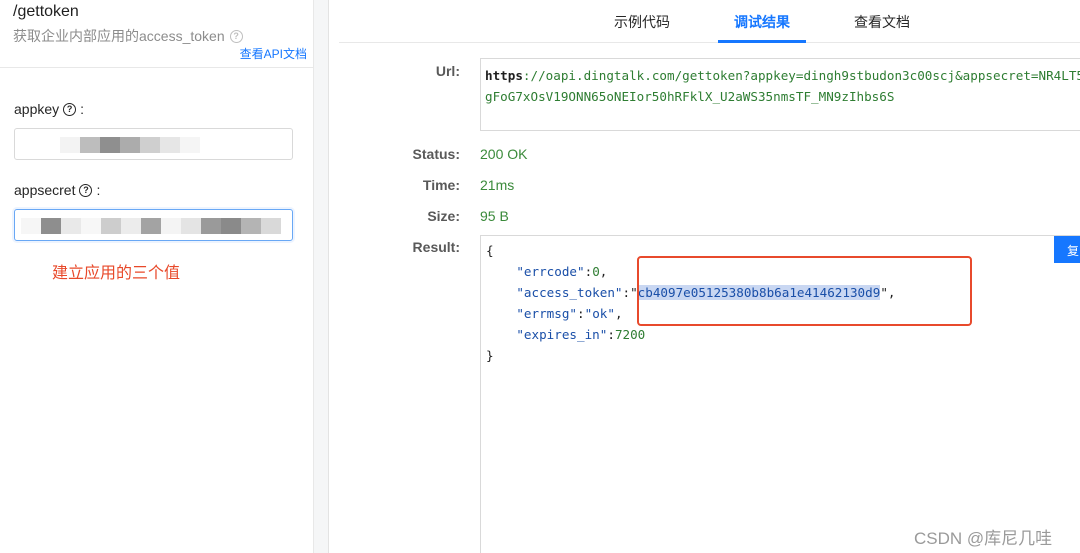  I want to click on watermark: CSDN @库尼几哇, so click(983, 538).